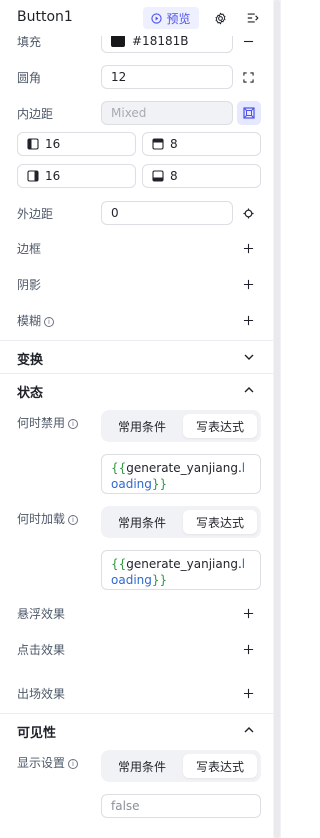 The image size is (320, 838). Describe the element at coordinates (33, 144) in the screenshot. I see `padding-left-icon` at that location.